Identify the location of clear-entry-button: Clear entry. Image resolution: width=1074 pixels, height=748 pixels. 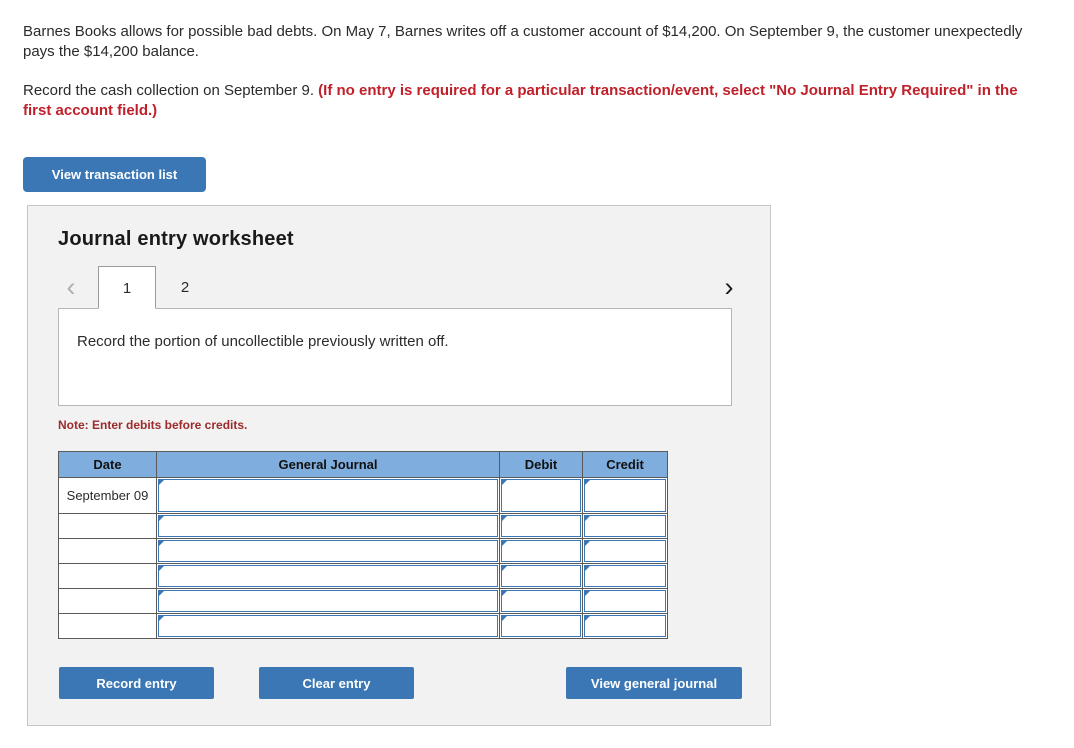
(336, 683).